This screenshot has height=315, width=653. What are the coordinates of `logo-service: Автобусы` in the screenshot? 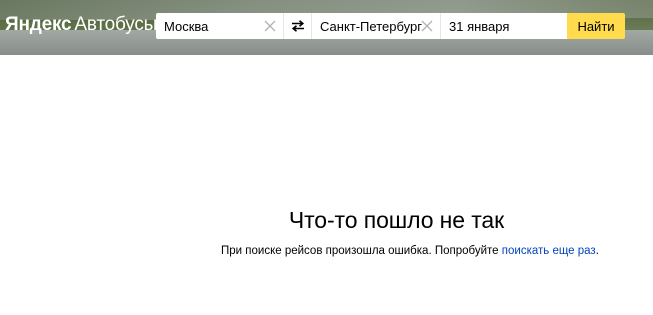 It's located at (115, 24).